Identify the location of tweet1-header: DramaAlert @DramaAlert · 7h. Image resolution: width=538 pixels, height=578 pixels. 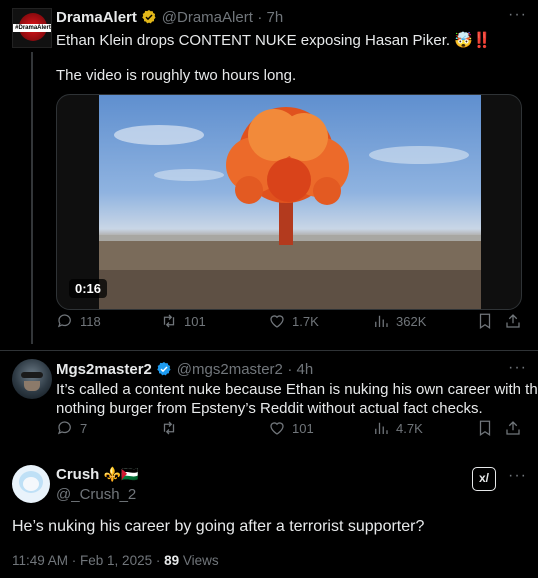
(169, 18).